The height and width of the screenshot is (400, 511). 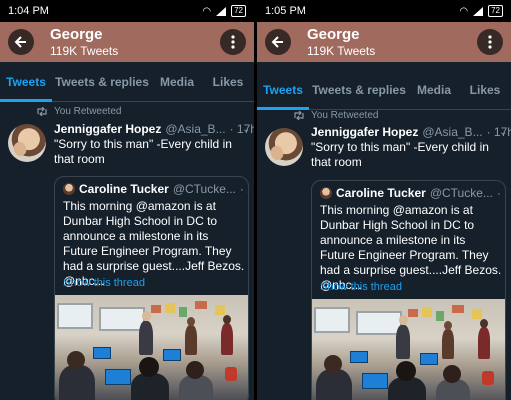 I want to click on status-time: 1:04 PM, so click(x=28, y=11).